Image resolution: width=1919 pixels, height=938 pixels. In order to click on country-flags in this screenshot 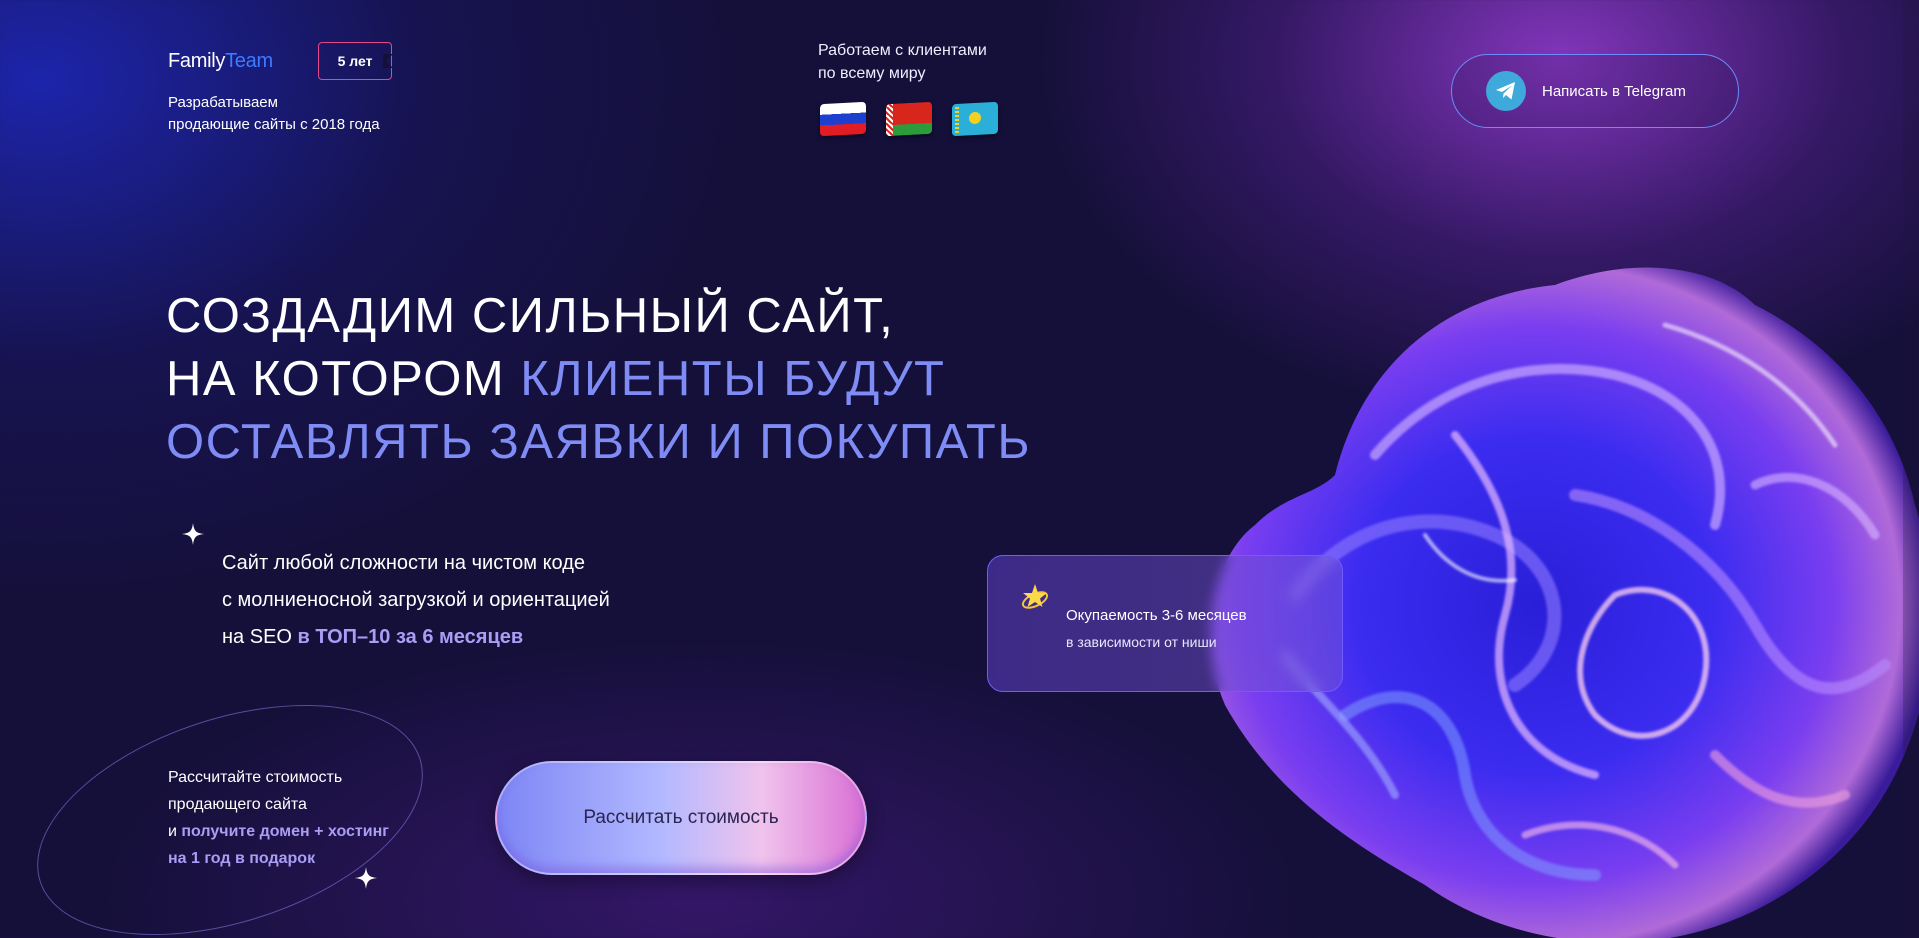, I will do `click(909, 119)`.